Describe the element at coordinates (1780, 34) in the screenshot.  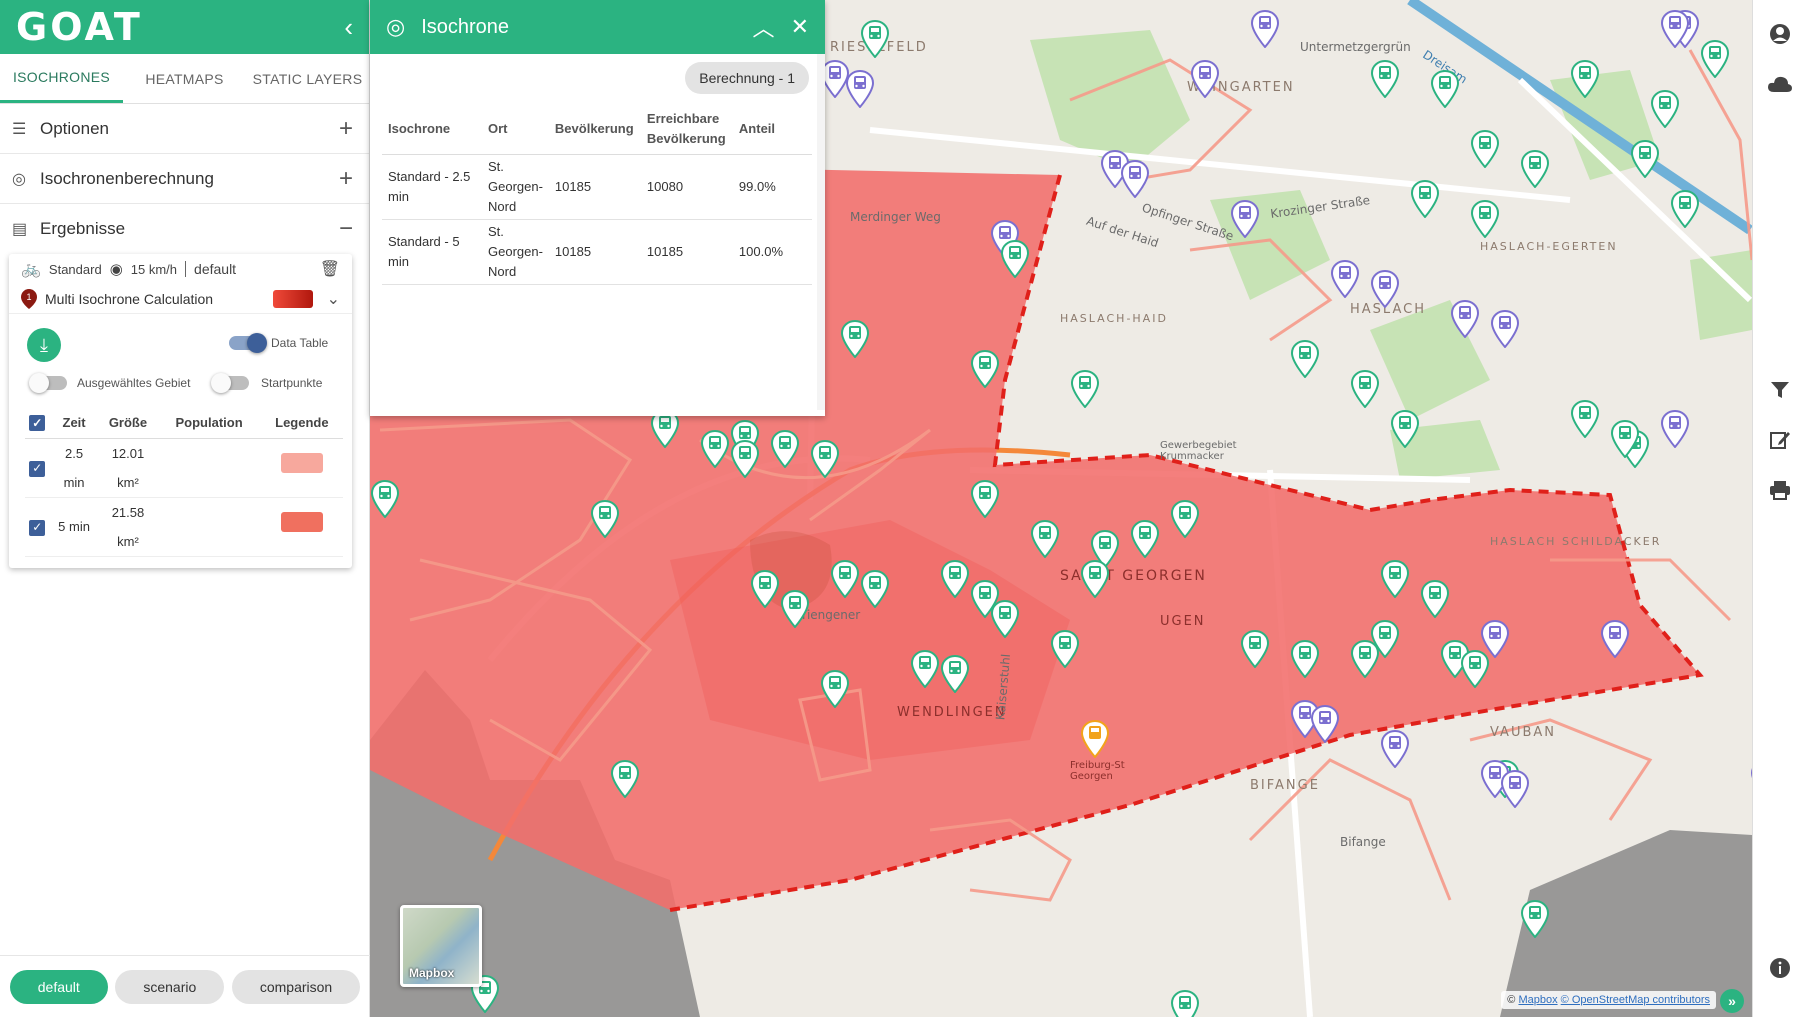
I see `account-icon` at that location.